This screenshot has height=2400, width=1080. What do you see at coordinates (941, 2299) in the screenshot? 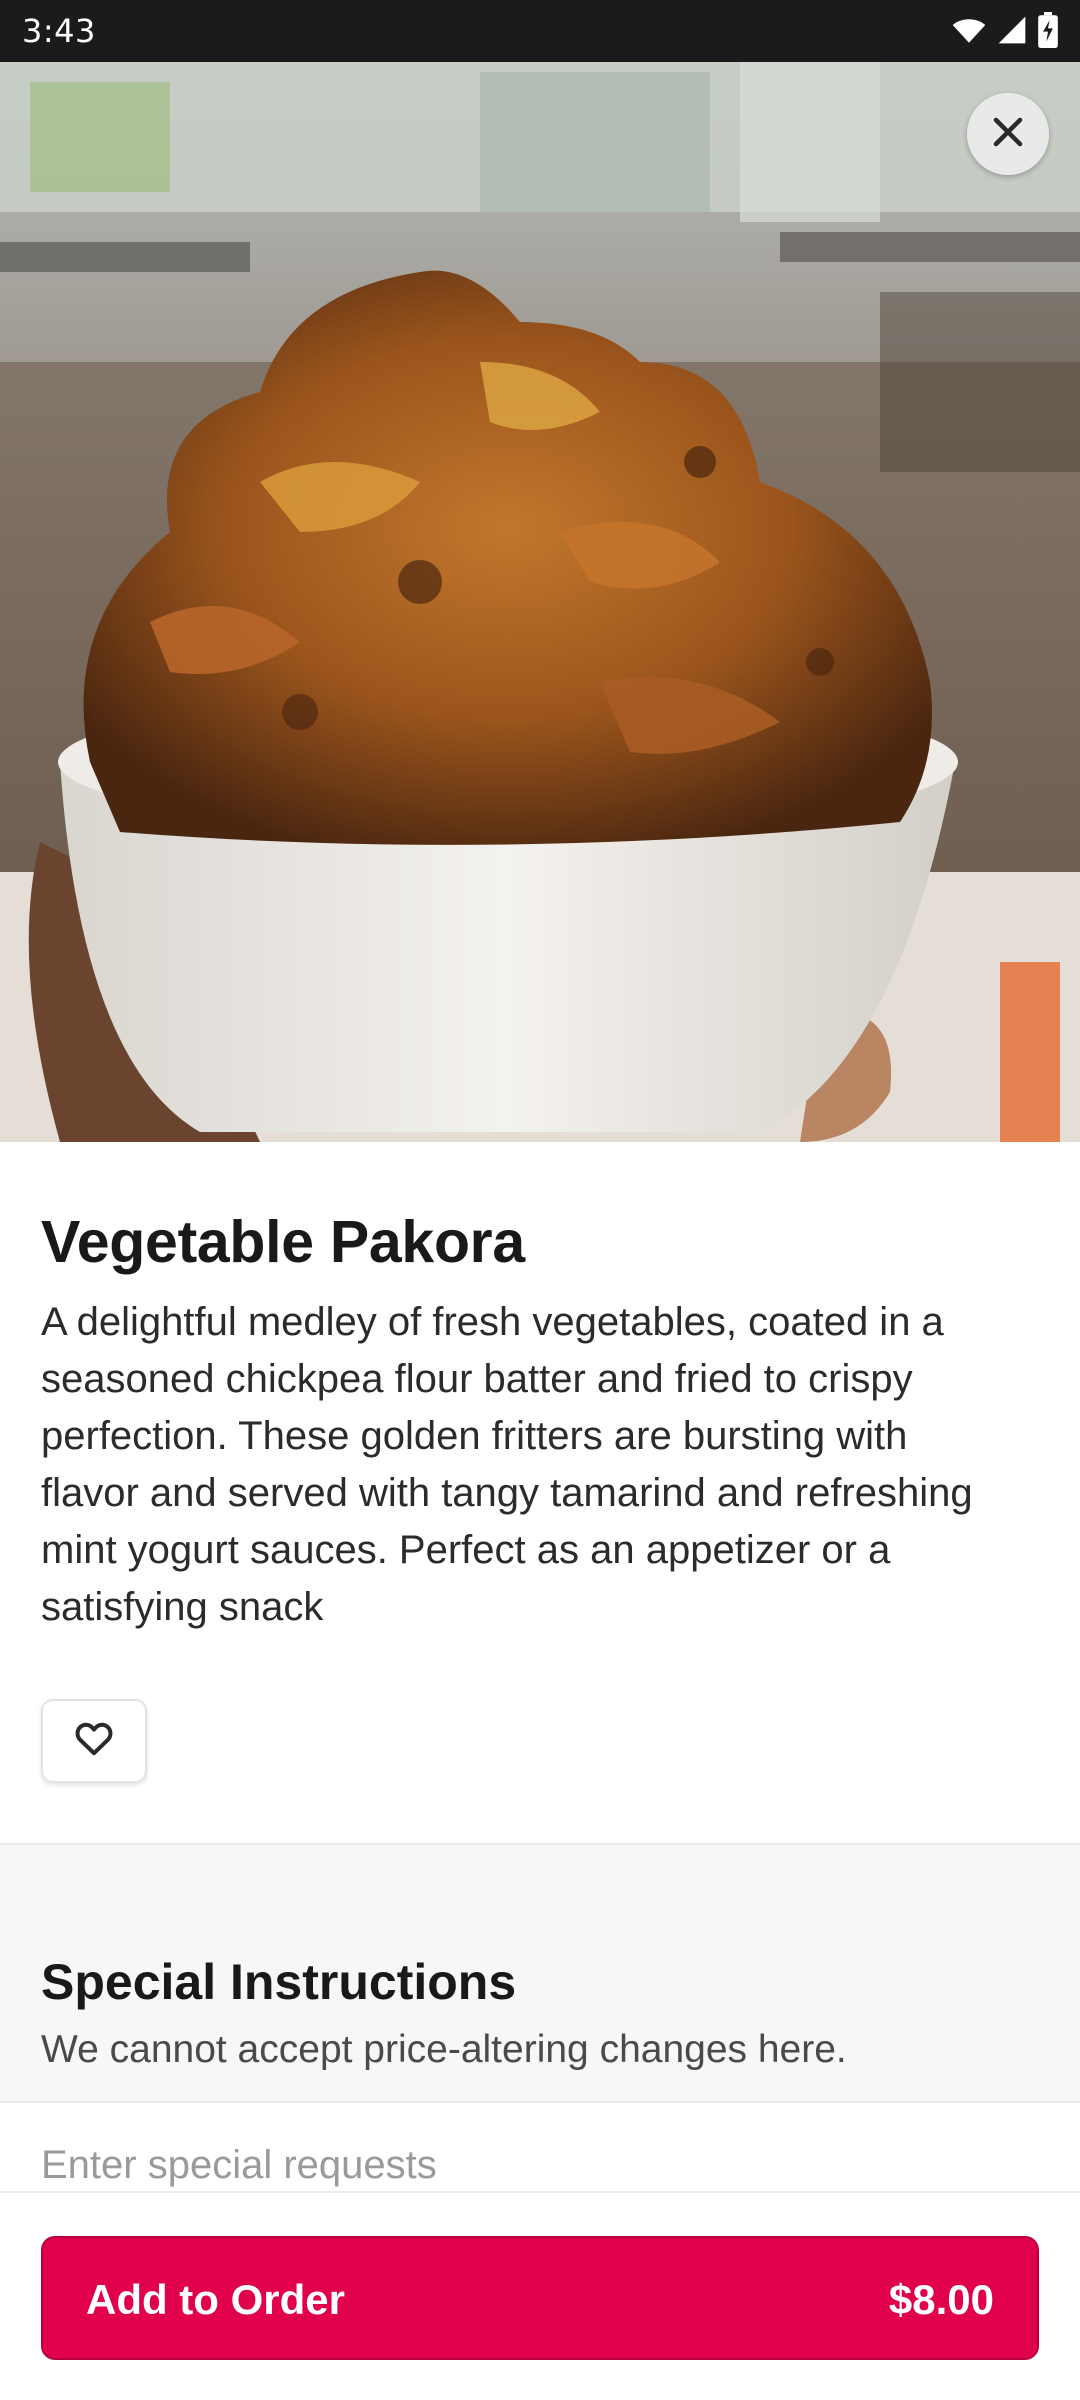
I see `order-price: $8.00` at bounding box center [941, 2299].